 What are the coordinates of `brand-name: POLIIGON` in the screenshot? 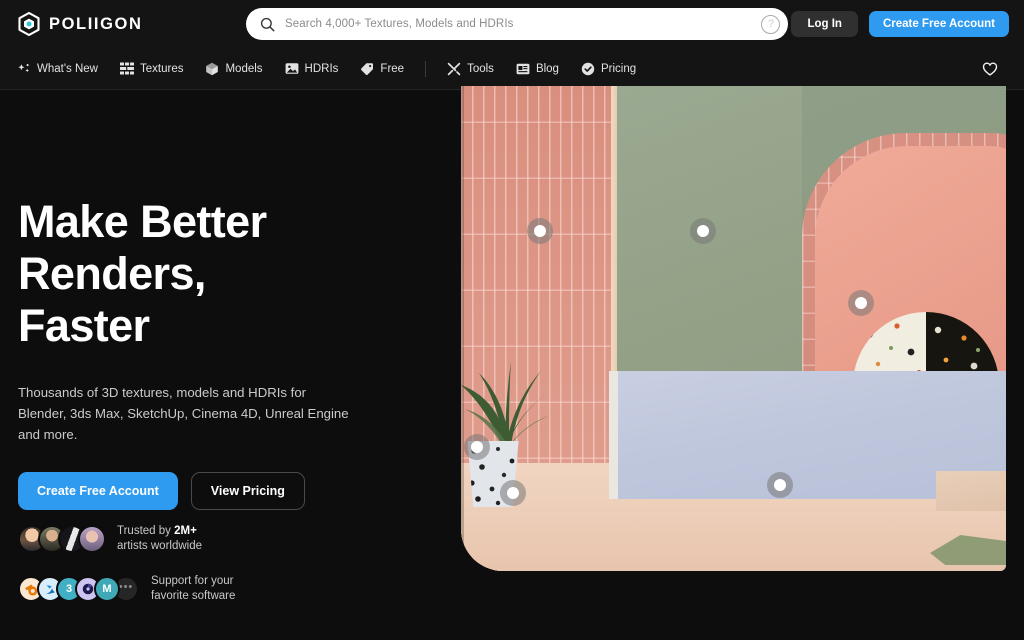 It's located at (96, 23).